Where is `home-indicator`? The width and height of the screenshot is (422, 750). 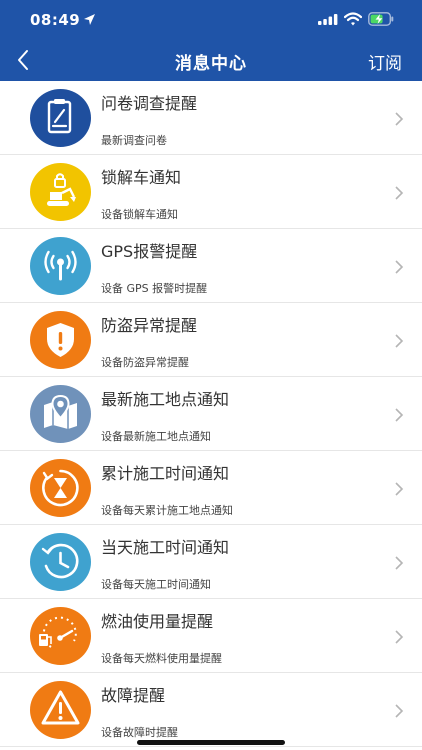 home-indicator is located at coordinates (211, 742).